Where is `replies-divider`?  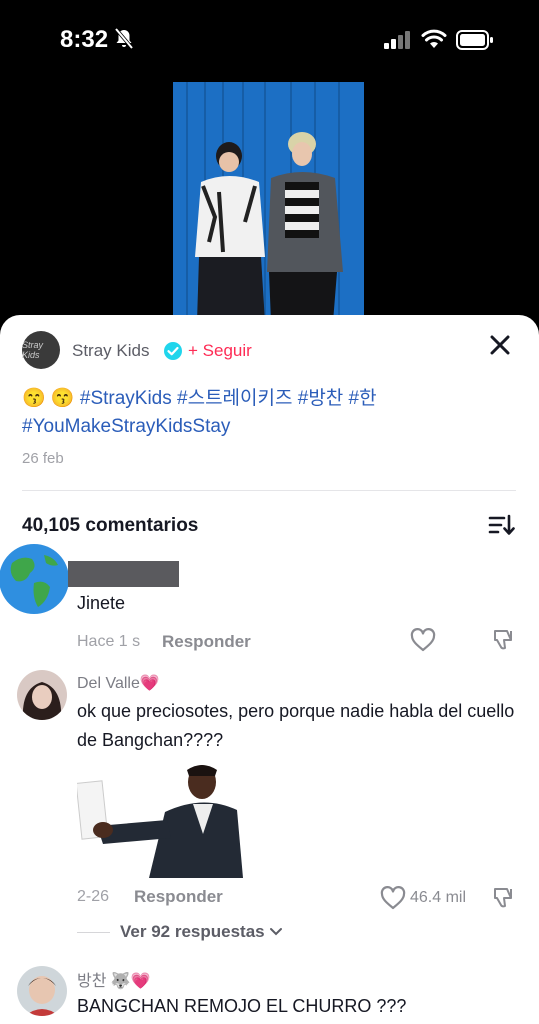 replies-divider is located at coordinates (93, 932).